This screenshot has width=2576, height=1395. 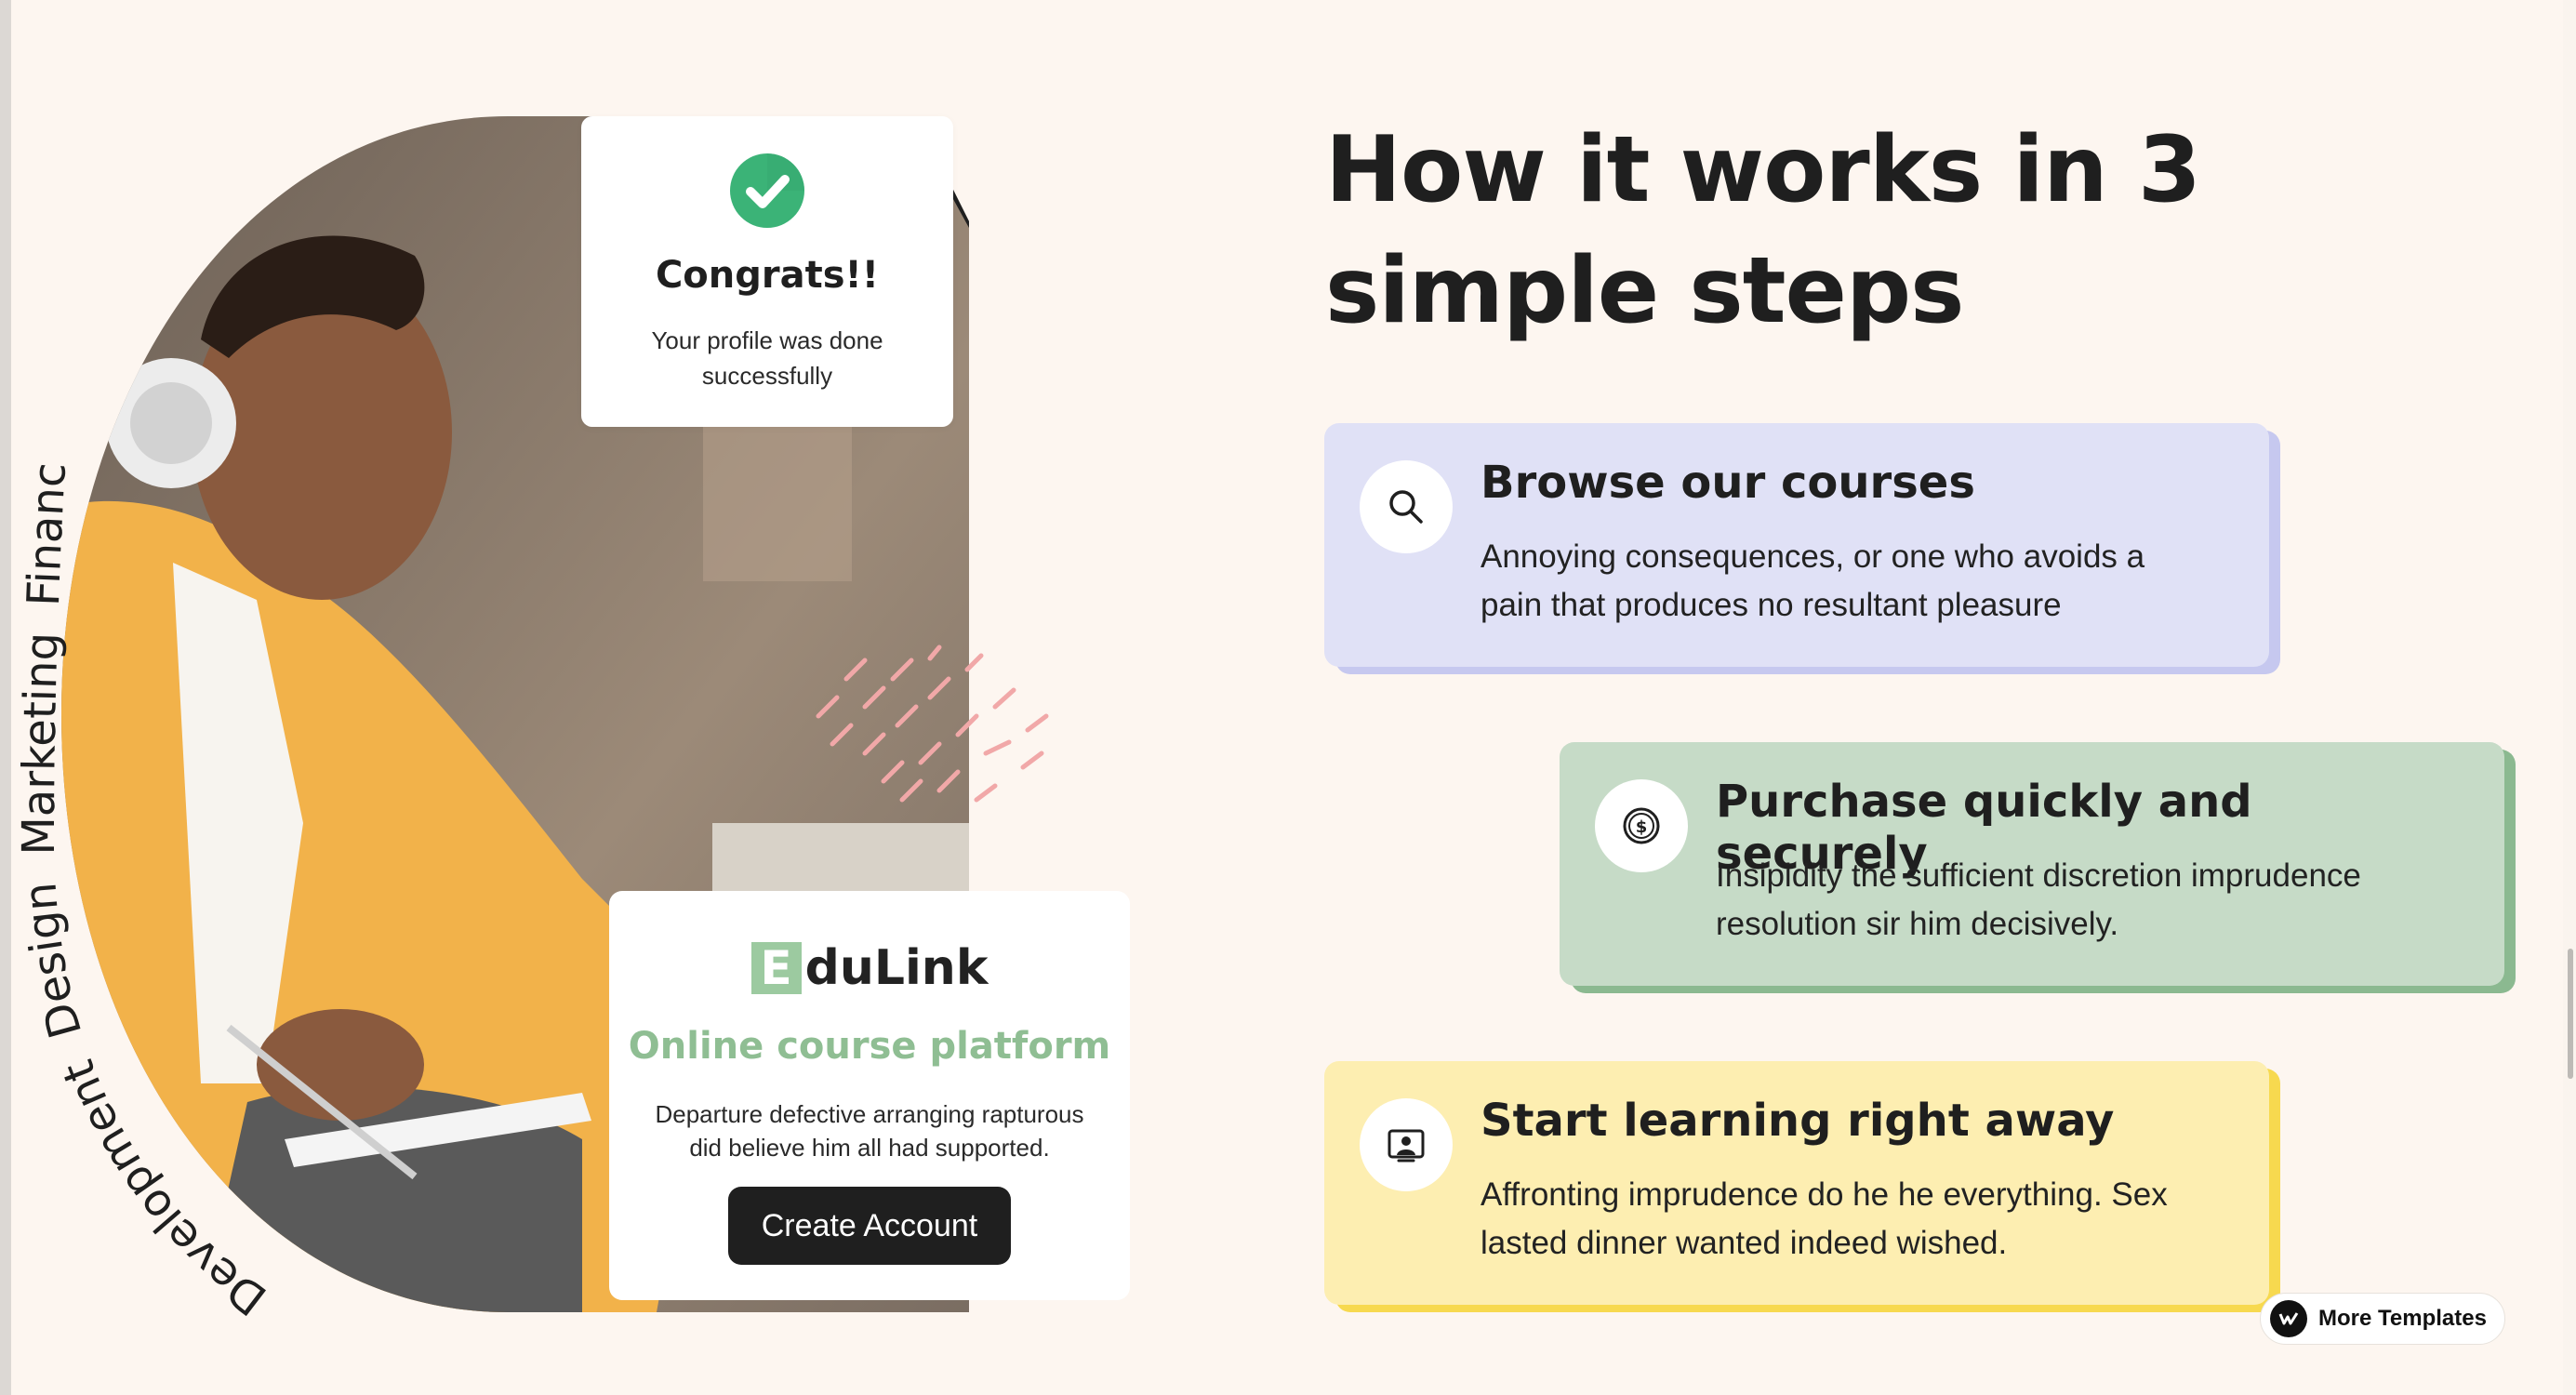 What do you see at coordinates (2402, 1318) in the screenshot?
I see `more-templates-label: More Templates` at bounding box center [2402, 1318].